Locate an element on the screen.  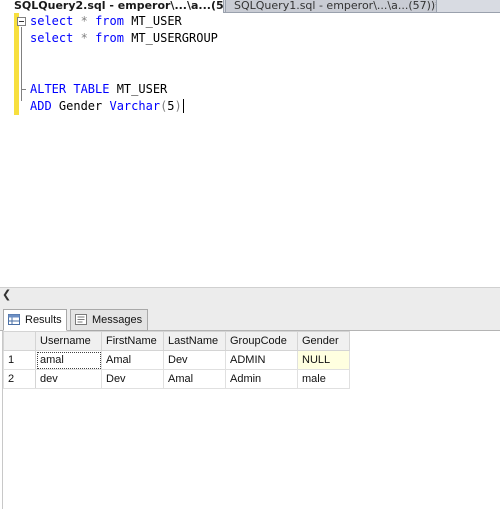
cell-username: amal is located at coordinates (68, 360).